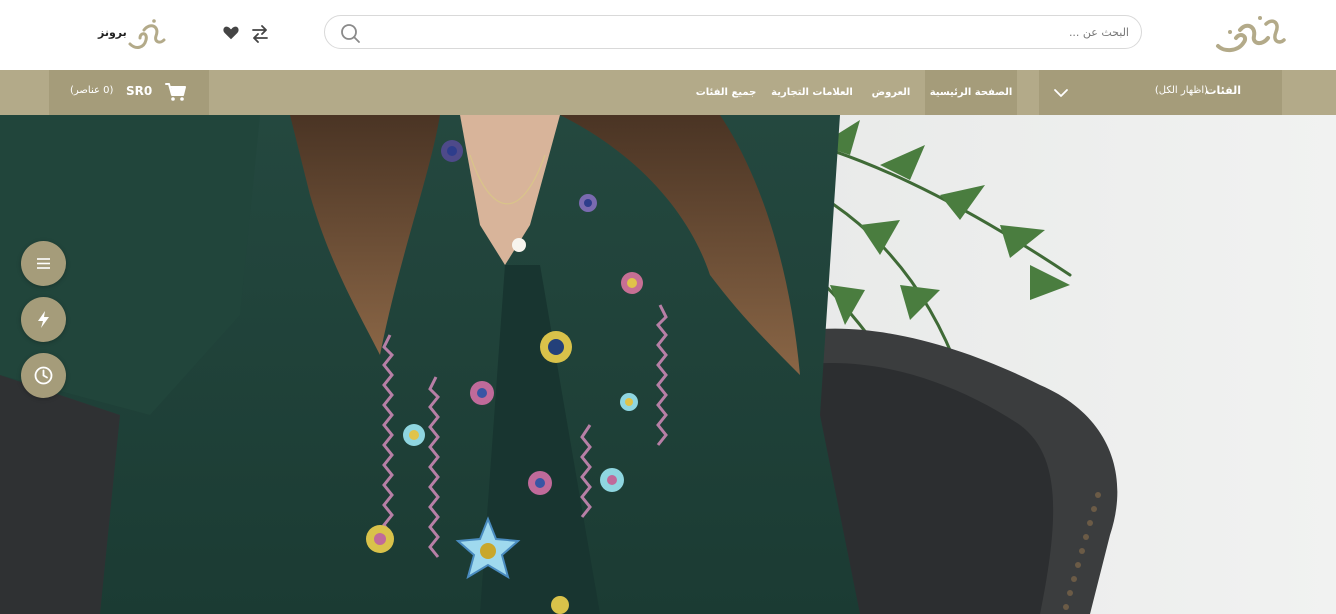  I want to click on recent-views-button, so click(43, 375).